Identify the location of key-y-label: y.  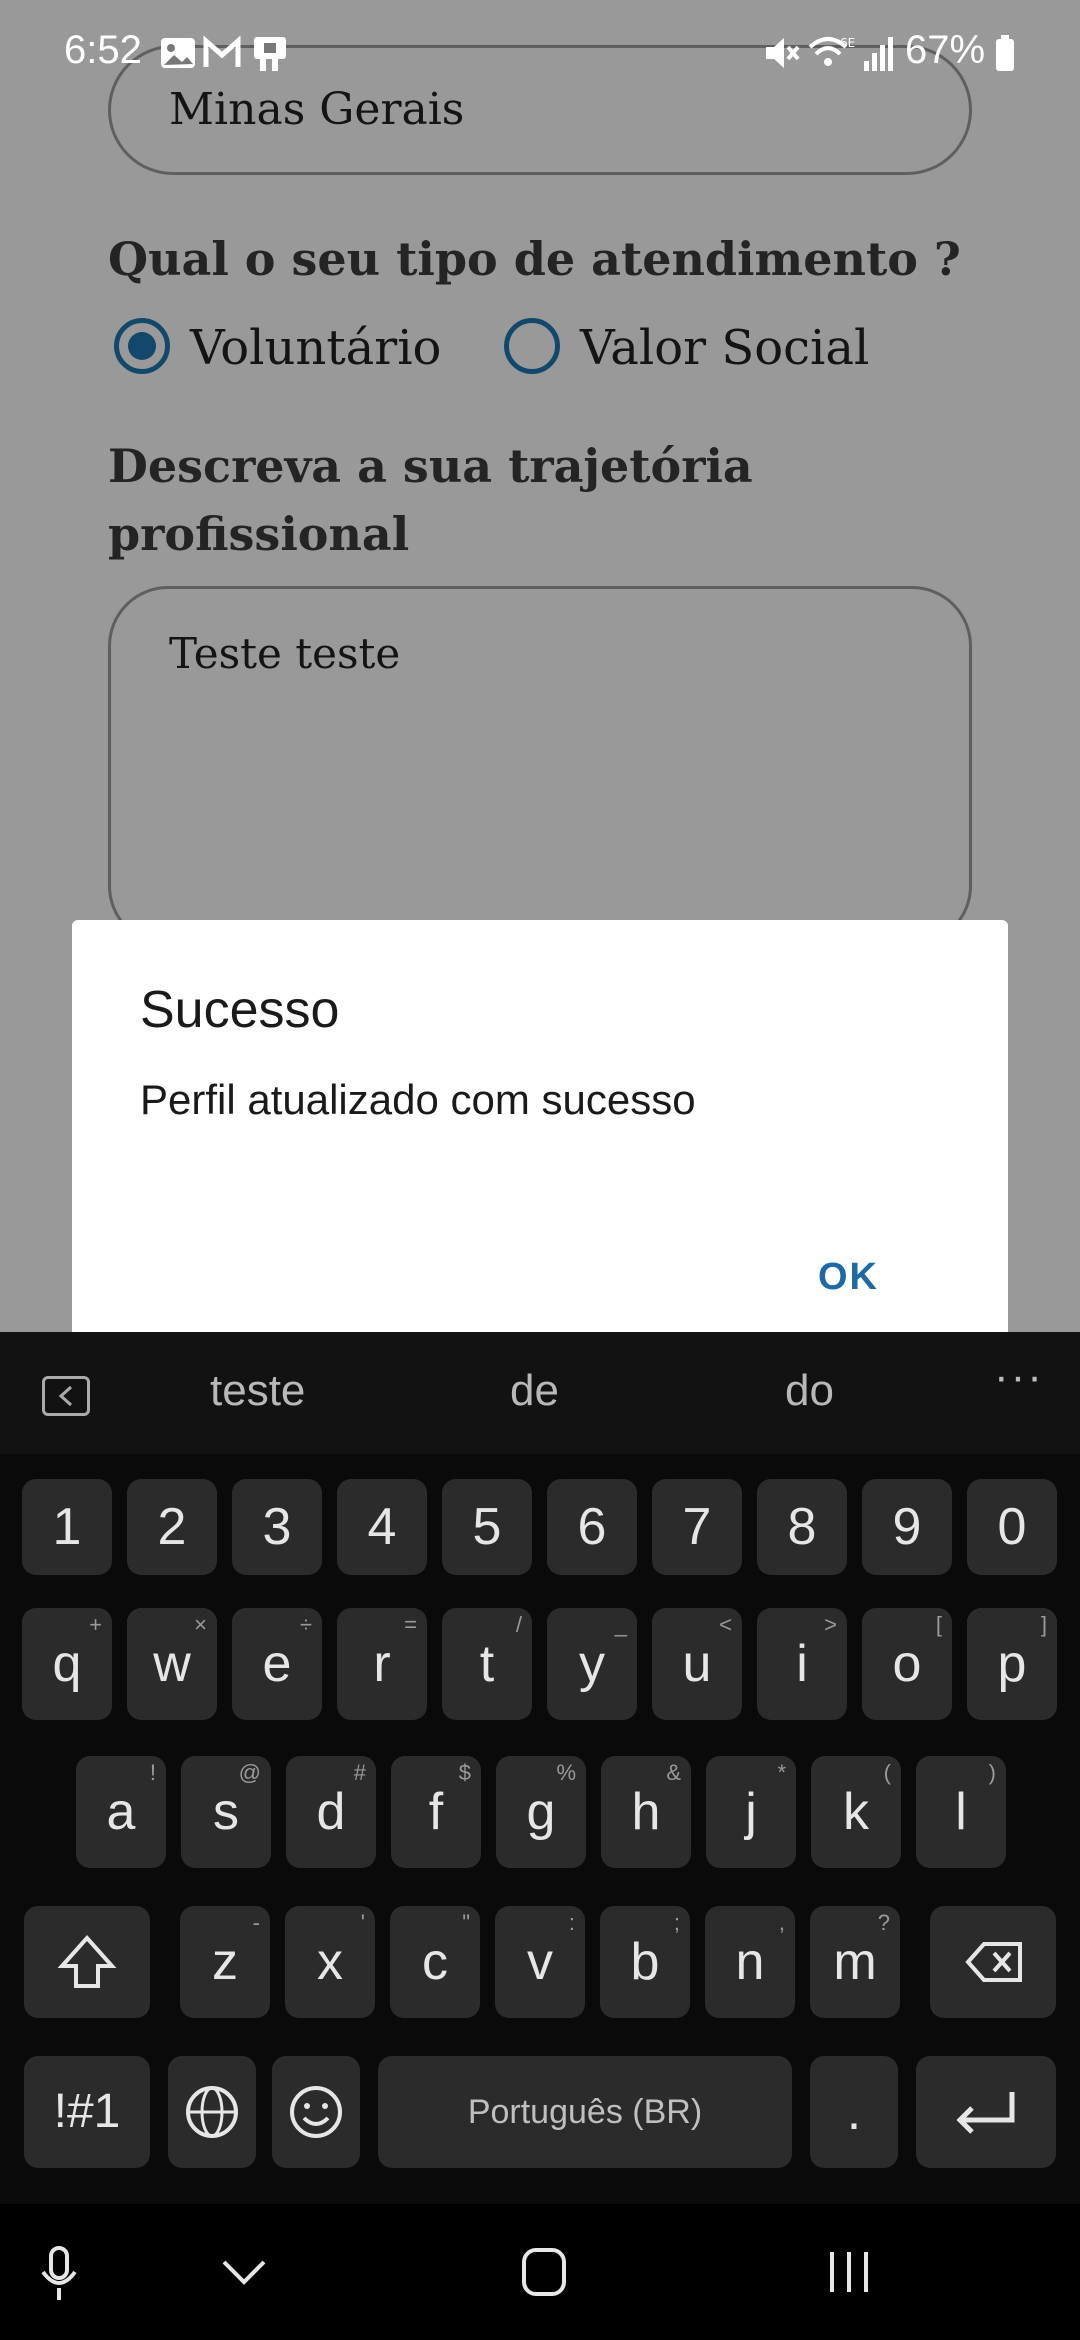
(592, 1664).